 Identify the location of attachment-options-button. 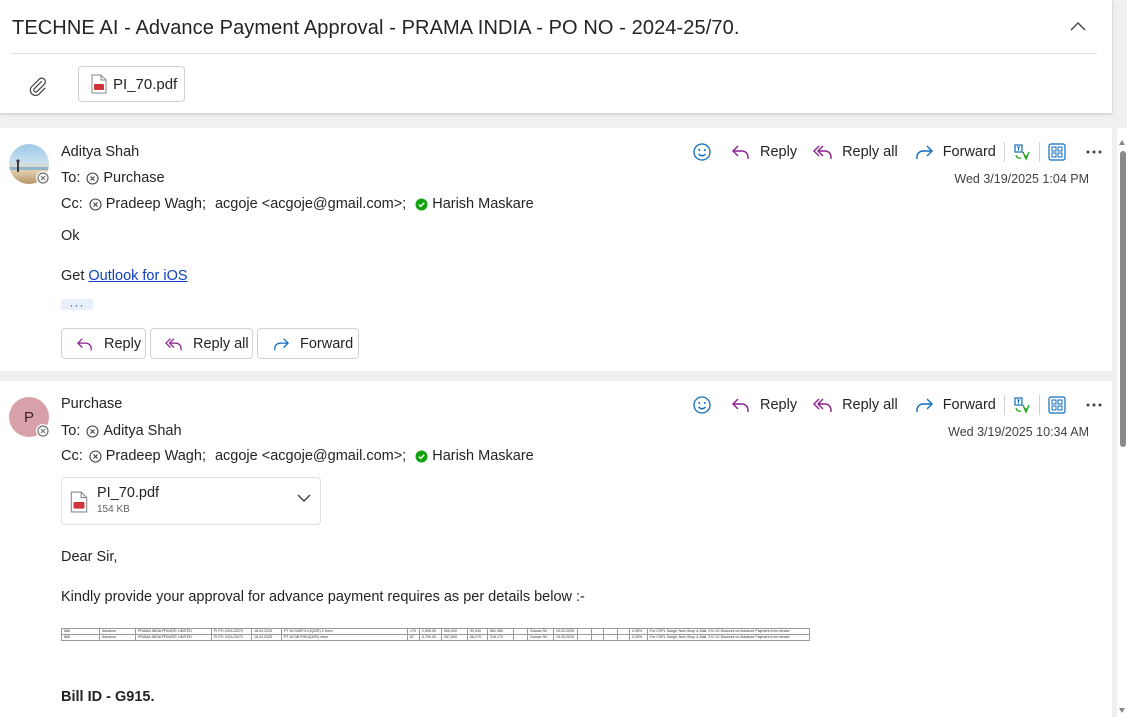
(304, 498).